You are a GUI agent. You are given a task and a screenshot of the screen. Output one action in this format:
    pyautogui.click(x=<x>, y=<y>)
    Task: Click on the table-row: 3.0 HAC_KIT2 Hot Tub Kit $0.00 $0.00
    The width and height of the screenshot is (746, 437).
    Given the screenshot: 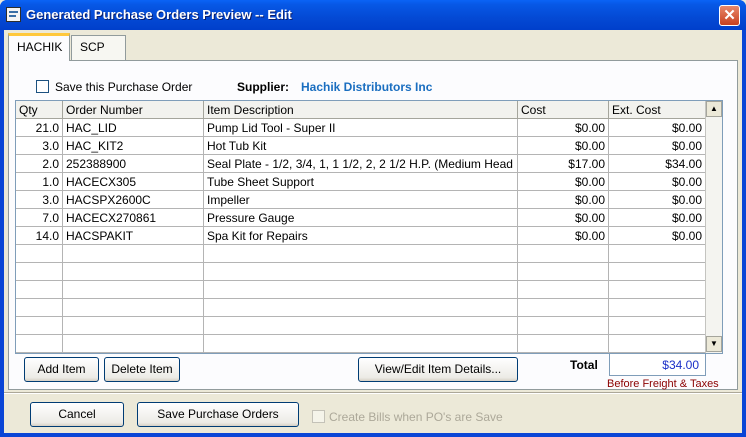 What is the action you would take?
    pyautogui.click(x=361, y=146)
    